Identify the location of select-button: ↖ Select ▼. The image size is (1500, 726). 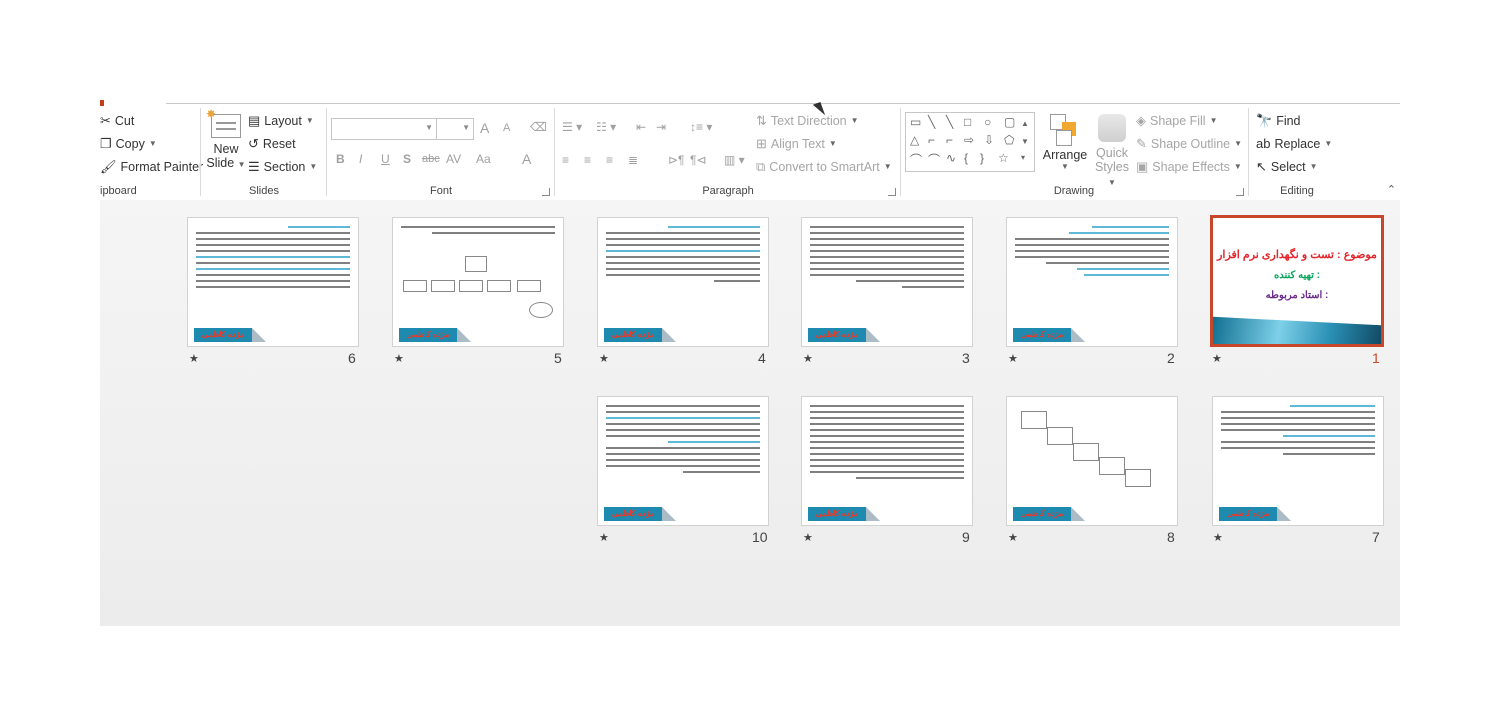
(1287, 167).